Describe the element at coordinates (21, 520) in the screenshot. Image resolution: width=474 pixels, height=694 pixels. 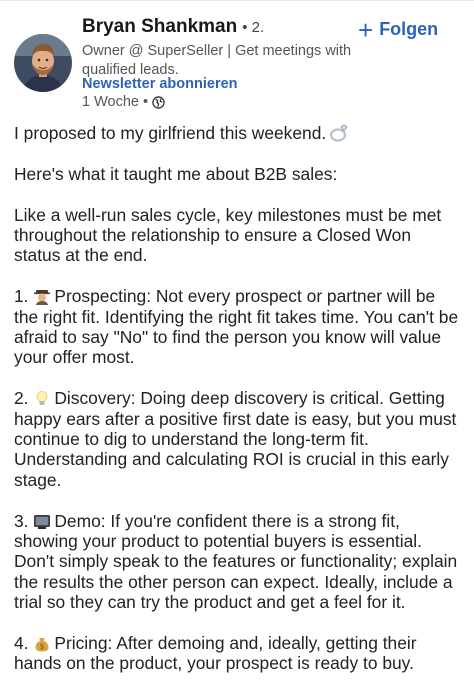
I see `point-number: 3.` at that location.